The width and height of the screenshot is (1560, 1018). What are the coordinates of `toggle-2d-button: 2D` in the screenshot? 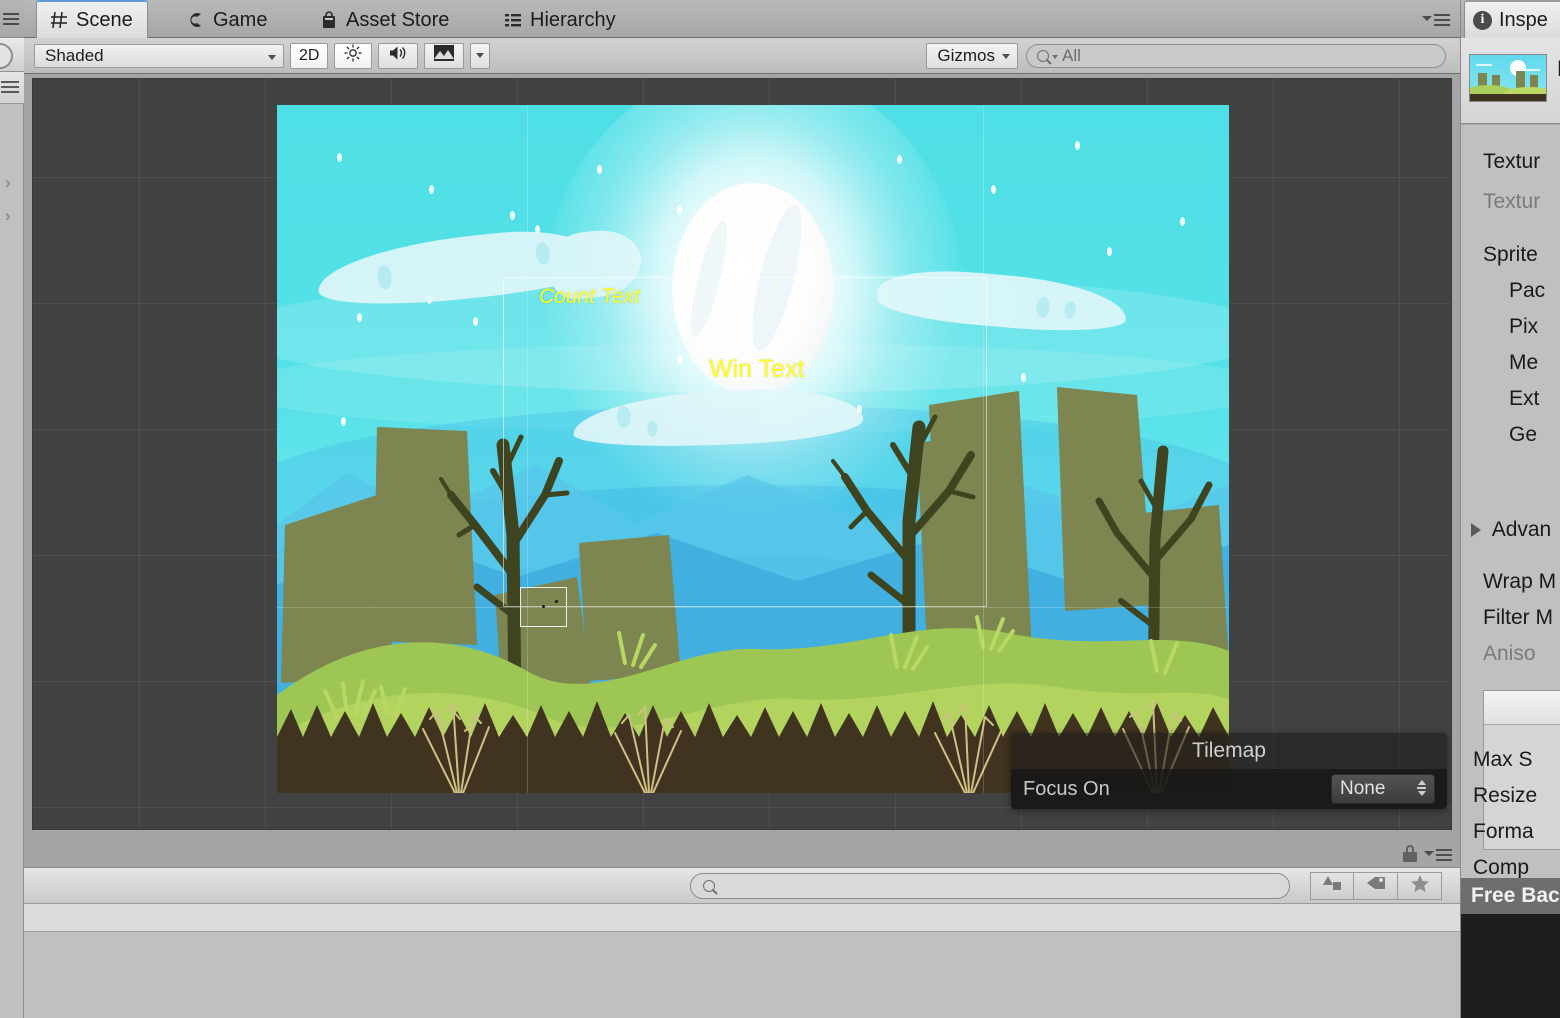 It's located at (309, 55).